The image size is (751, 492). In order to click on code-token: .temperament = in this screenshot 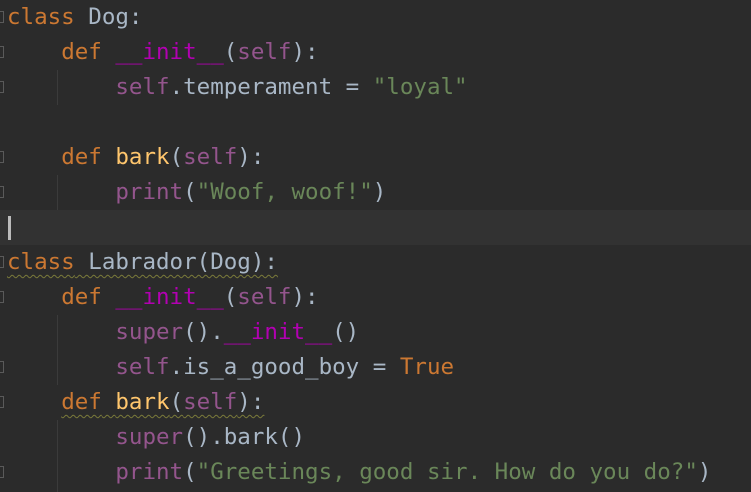, I will do `click(271, 87)`.